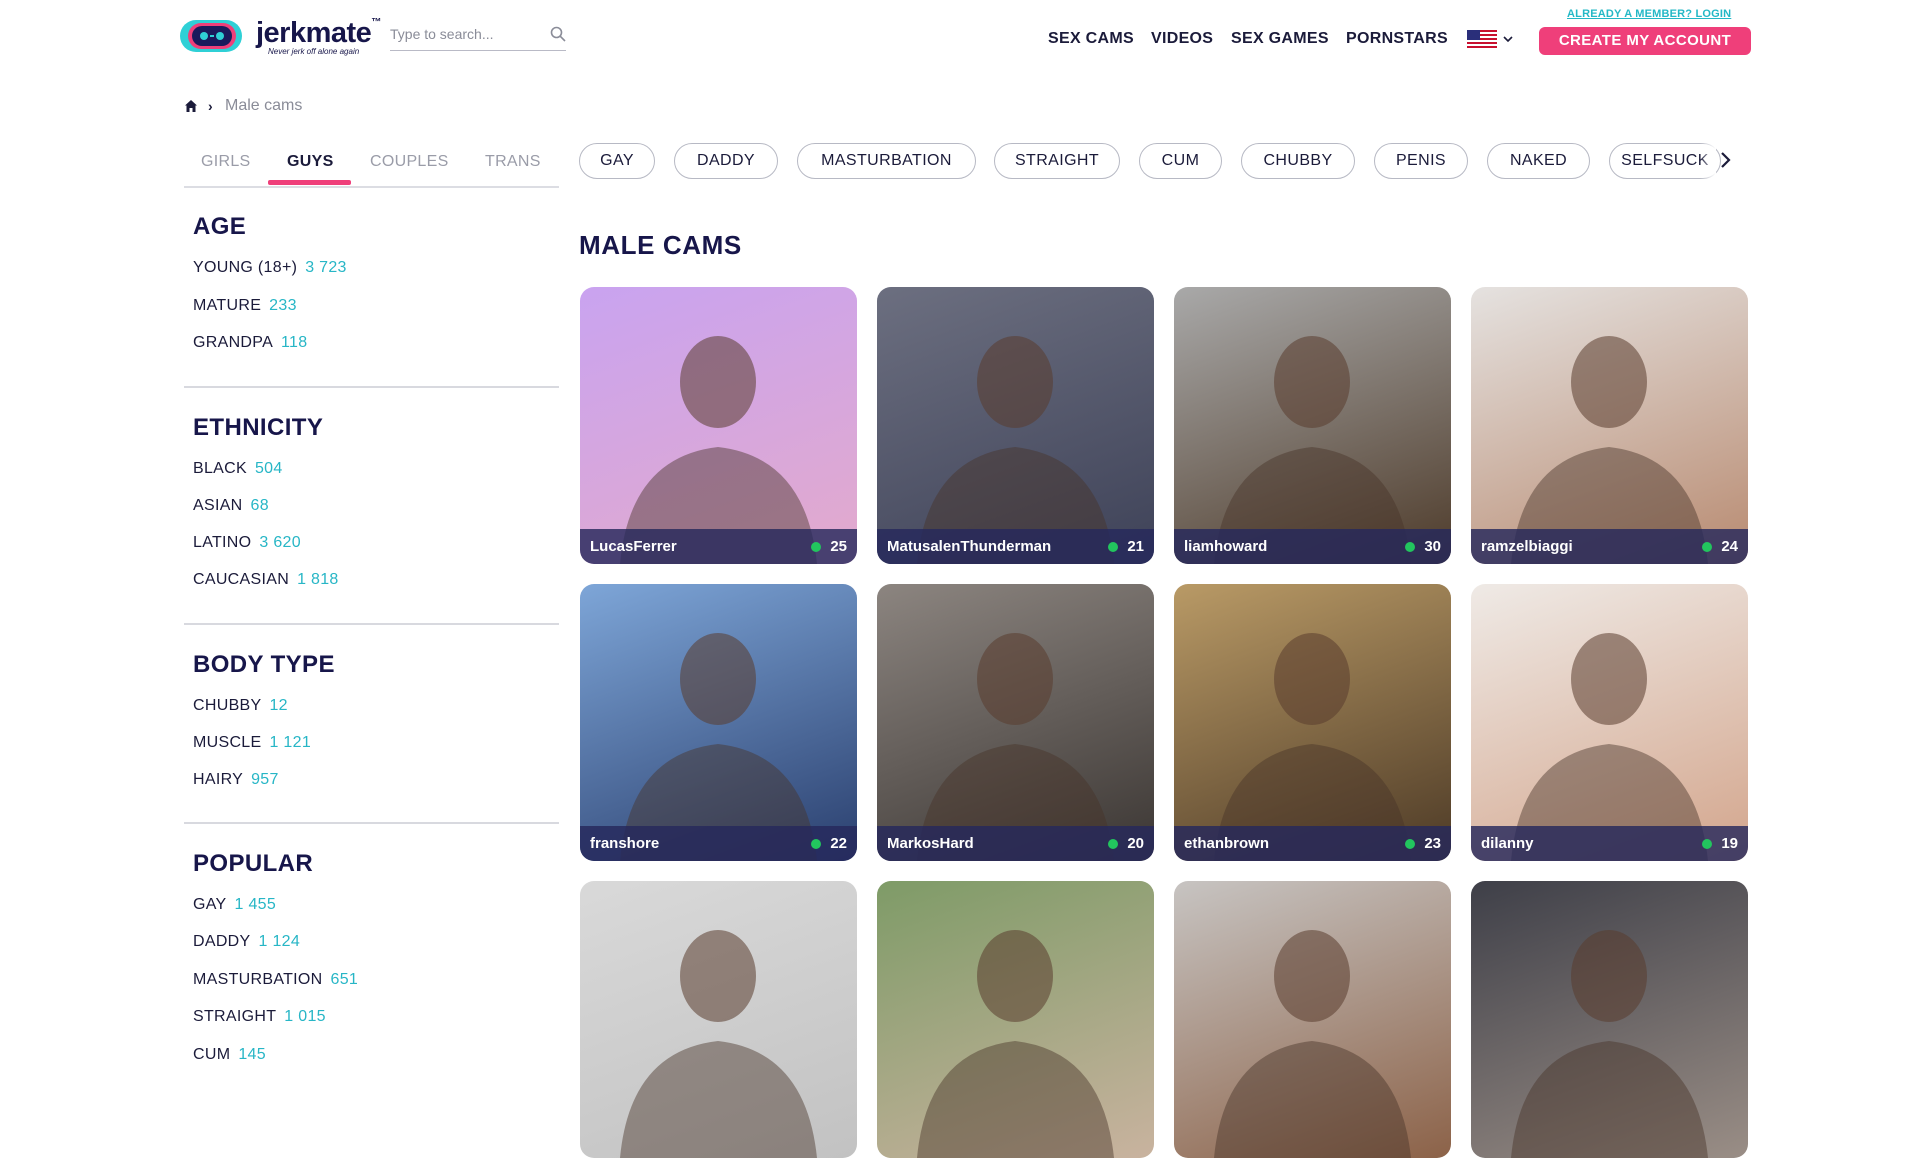  What do you see at coordinates (465, 34) in the screenshot?
I see `search-input` at bounding box center [465, 34].